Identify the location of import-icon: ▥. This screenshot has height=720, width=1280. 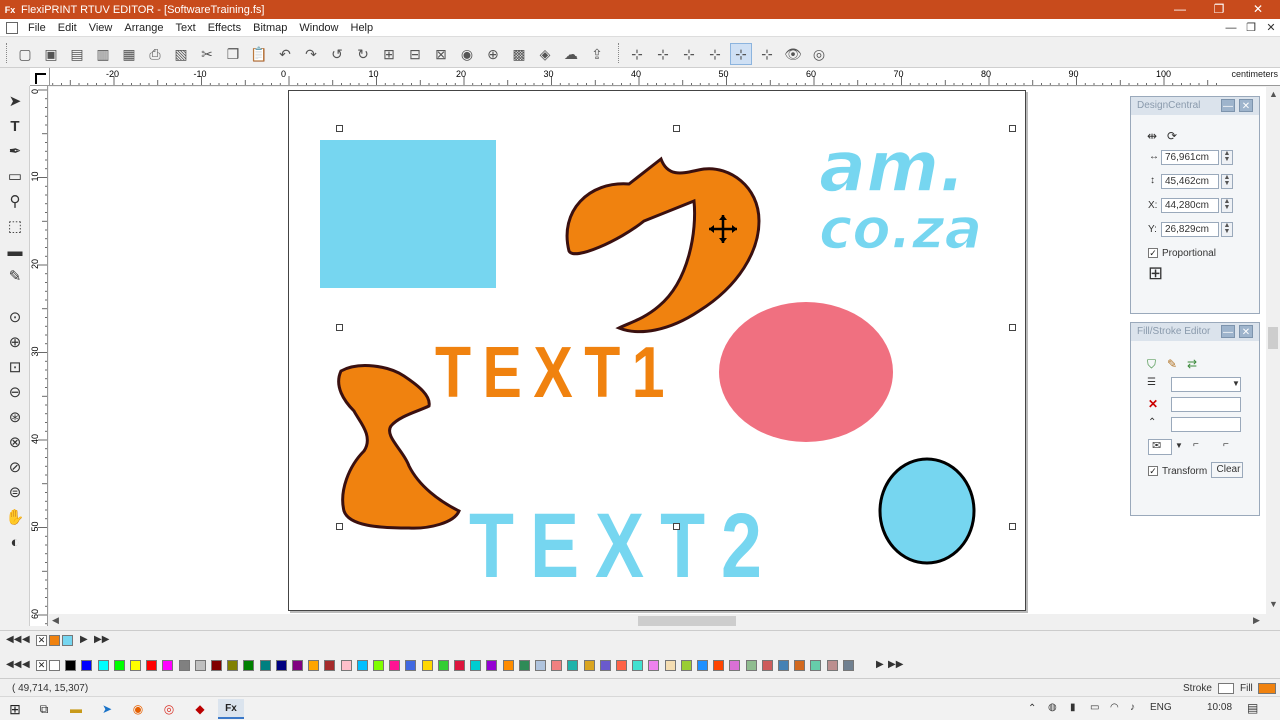
(103, 54).